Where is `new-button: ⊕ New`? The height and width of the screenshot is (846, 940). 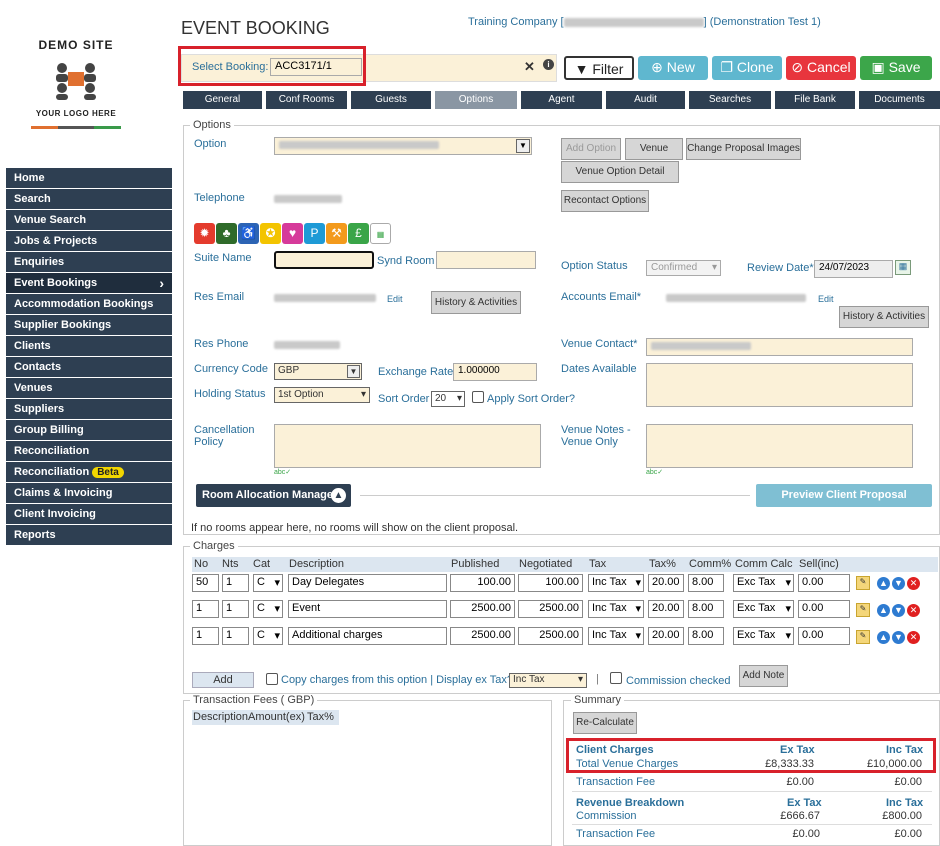 new-button: ⊕ New is located at coordinates (673, 68).